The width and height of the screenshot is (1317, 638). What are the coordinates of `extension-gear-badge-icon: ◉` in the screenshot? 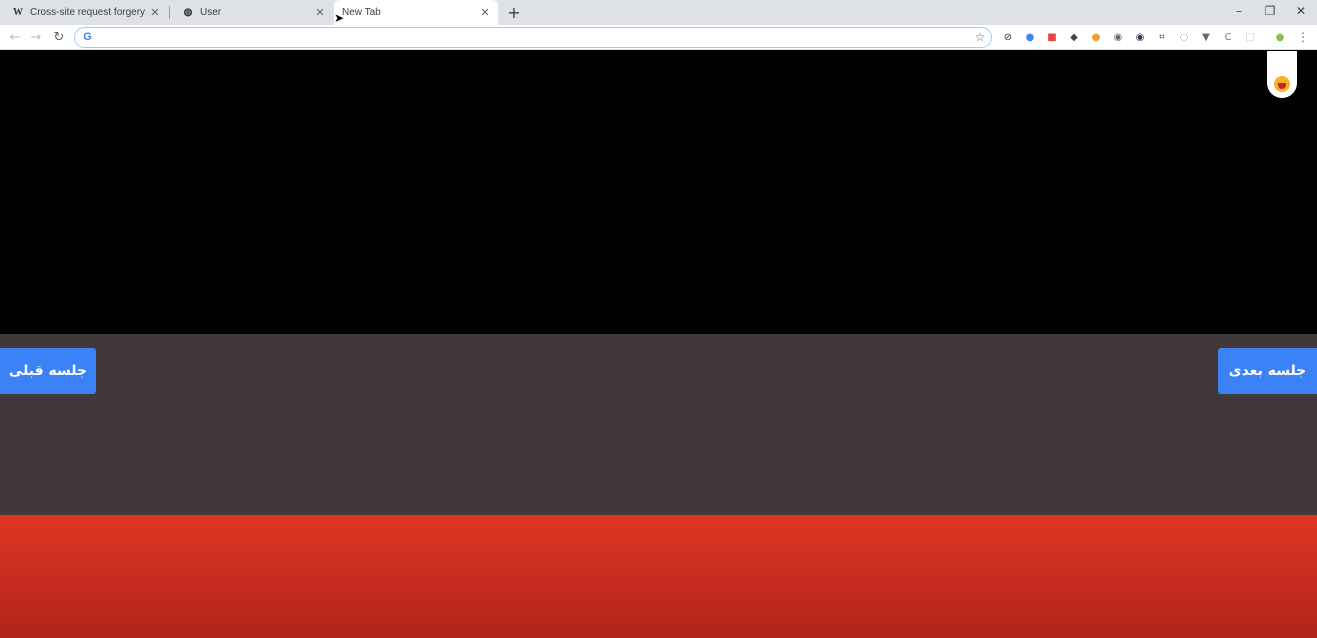 It's located at (1140, 37).